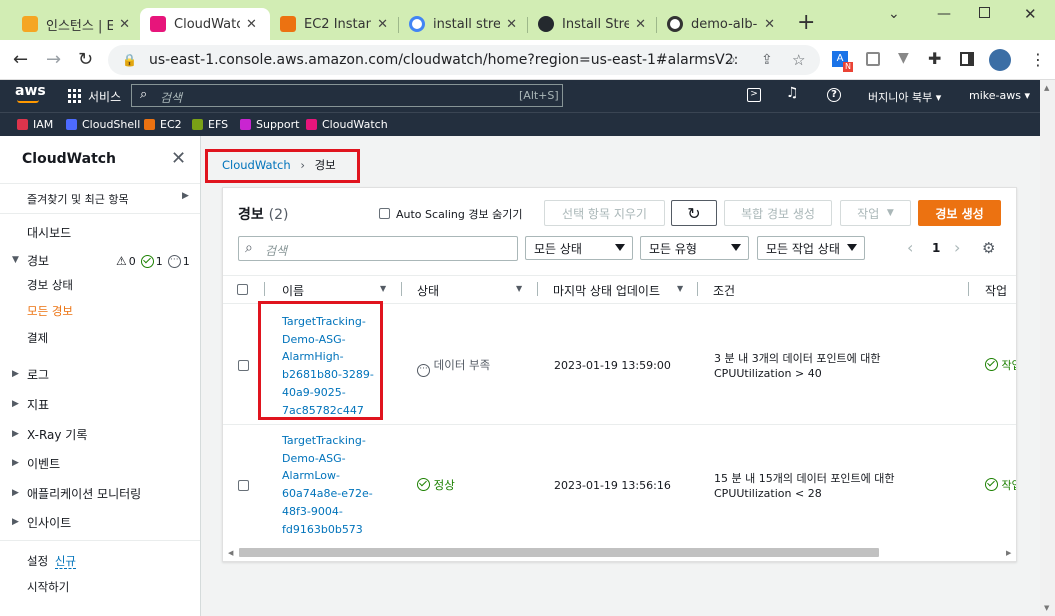 The height and width of the screenshot is (616, 1055). Describe the element at coordinates (38, 260) in the screenshot. I see `sidebar-item-alarms: 경보` at that location.